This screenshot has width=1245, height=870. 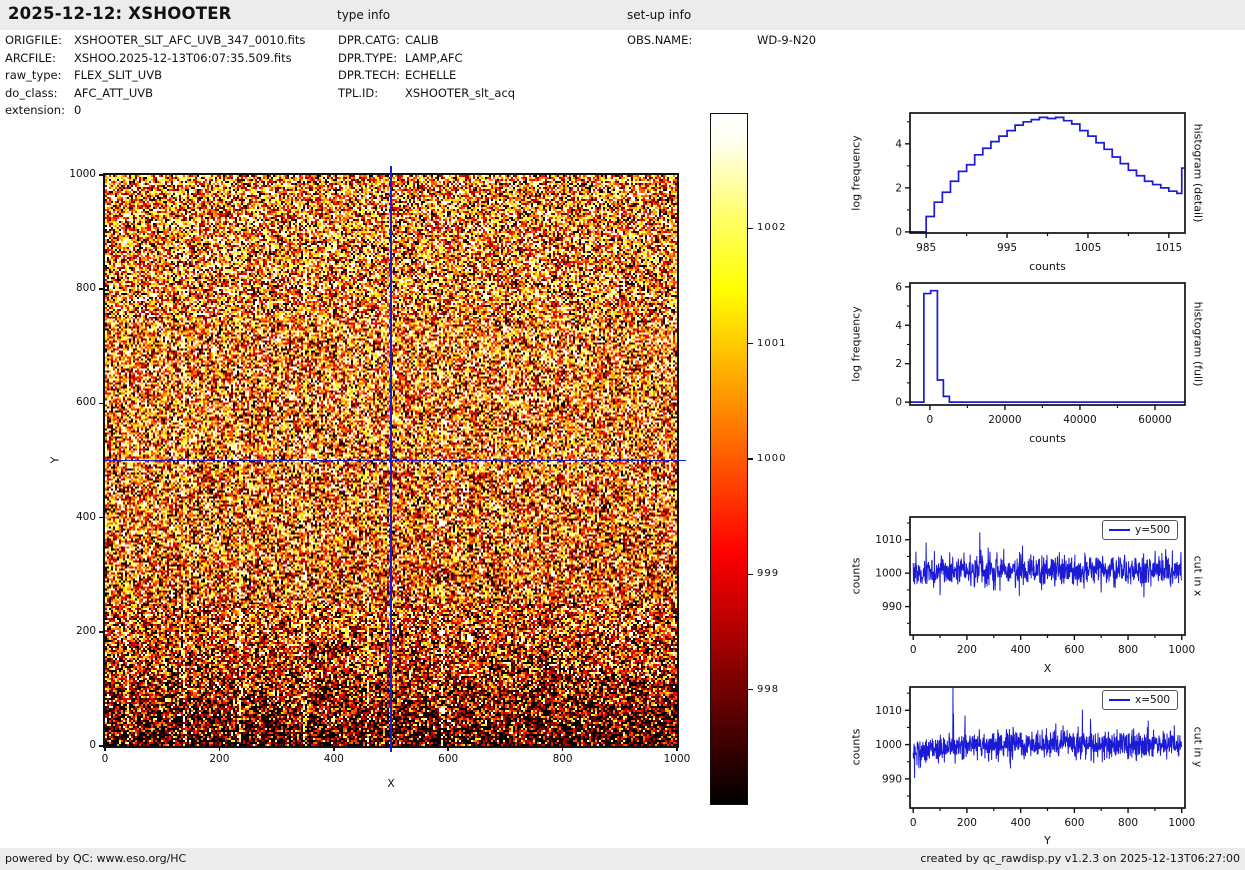 What do you see at coordinates (1074, 650) in the screenshot?
I see `x-axis-tick-label: 600` at bounding box center [1074, 650].